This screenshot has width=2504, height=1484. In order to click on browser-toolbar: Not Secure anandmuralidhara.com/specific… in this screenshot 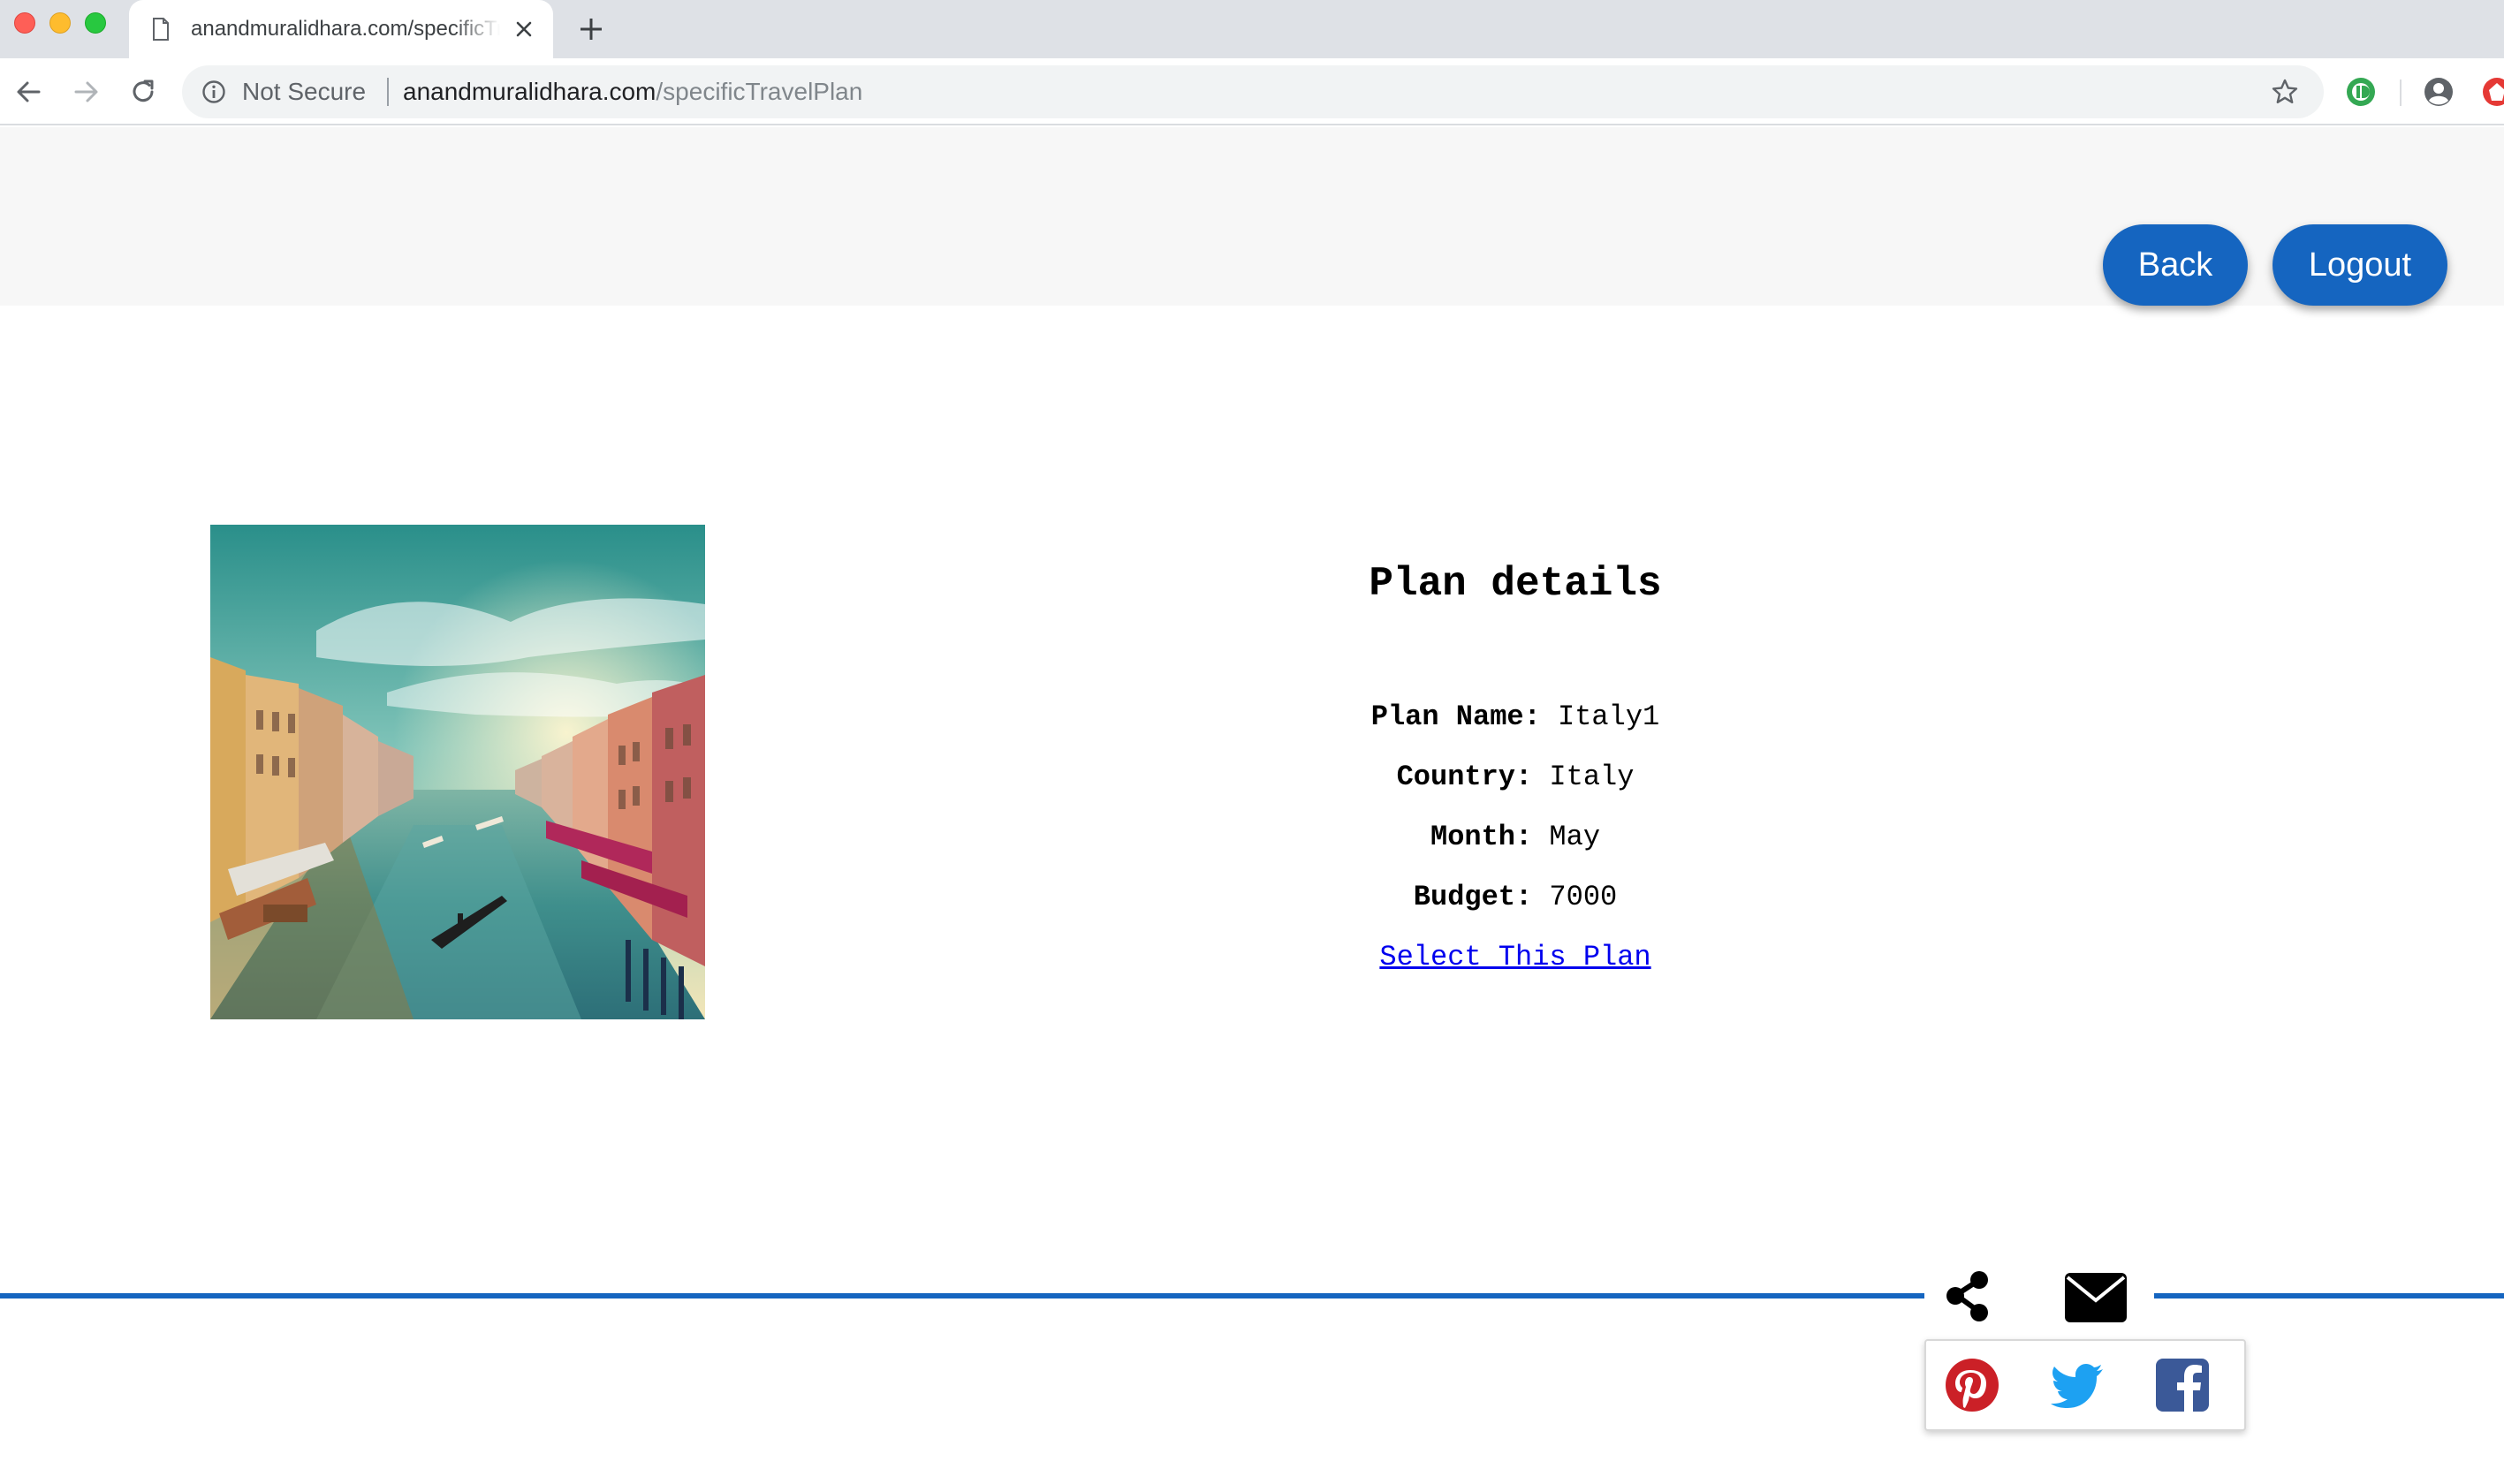, I will do `click(1252, 91)`.